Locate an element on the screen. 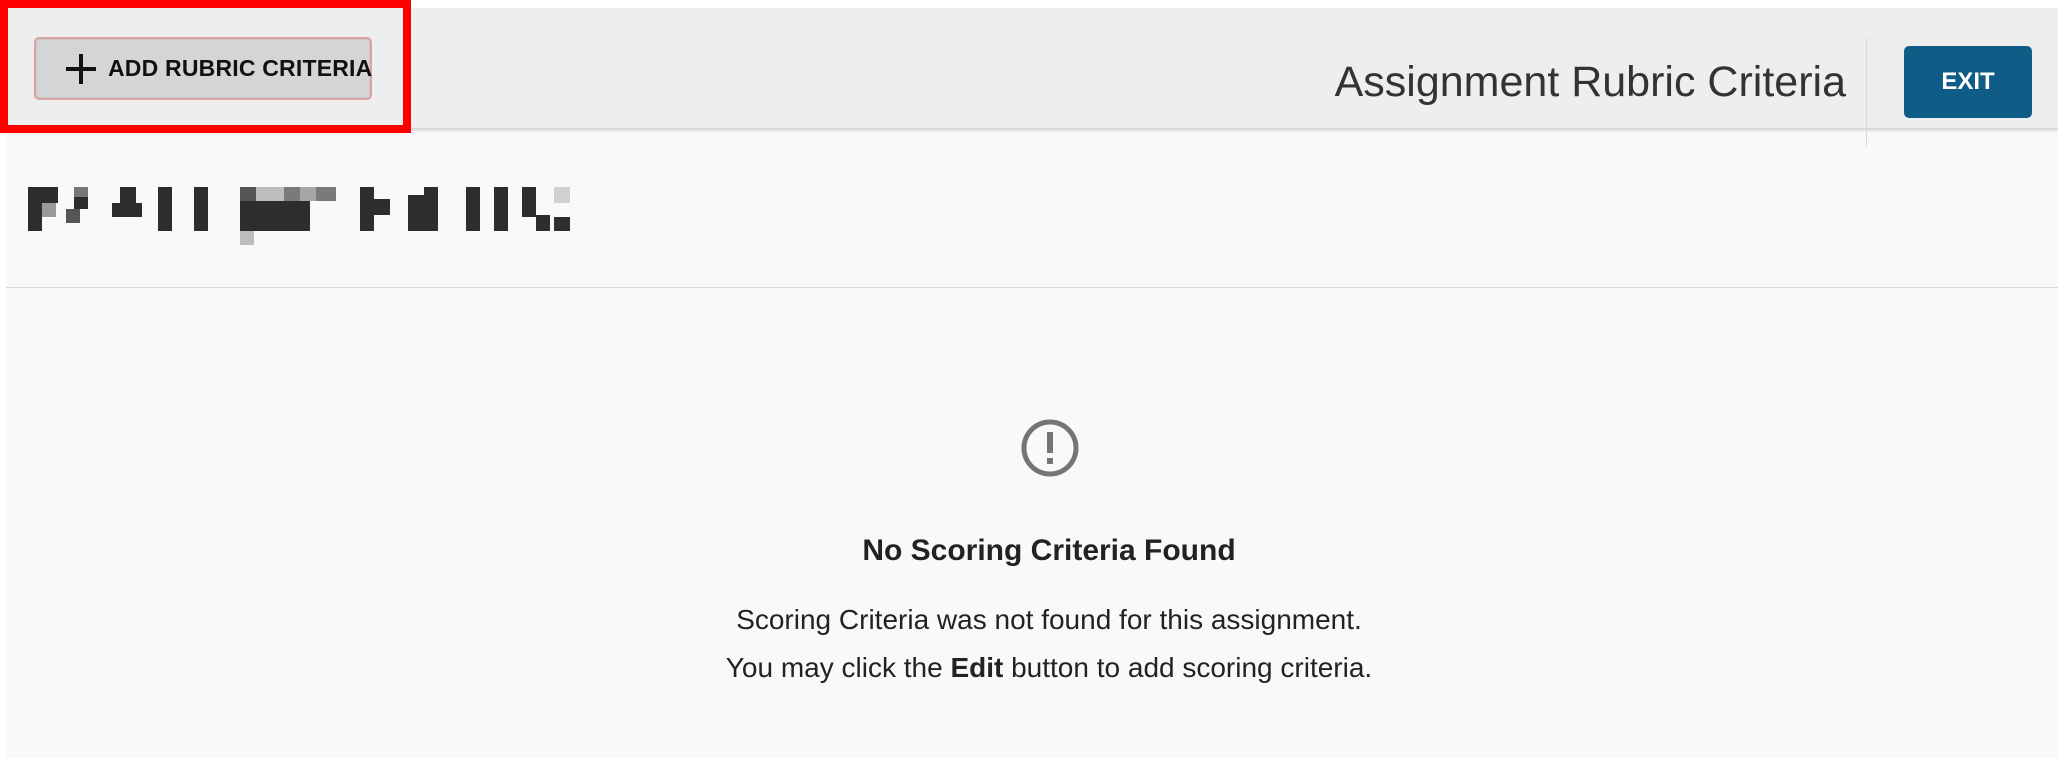 This screenshot has width=2058, height=758. add-rubric-criteria-button: ADD RUBRIC CRITERIA is located at coordinates (203, 68).